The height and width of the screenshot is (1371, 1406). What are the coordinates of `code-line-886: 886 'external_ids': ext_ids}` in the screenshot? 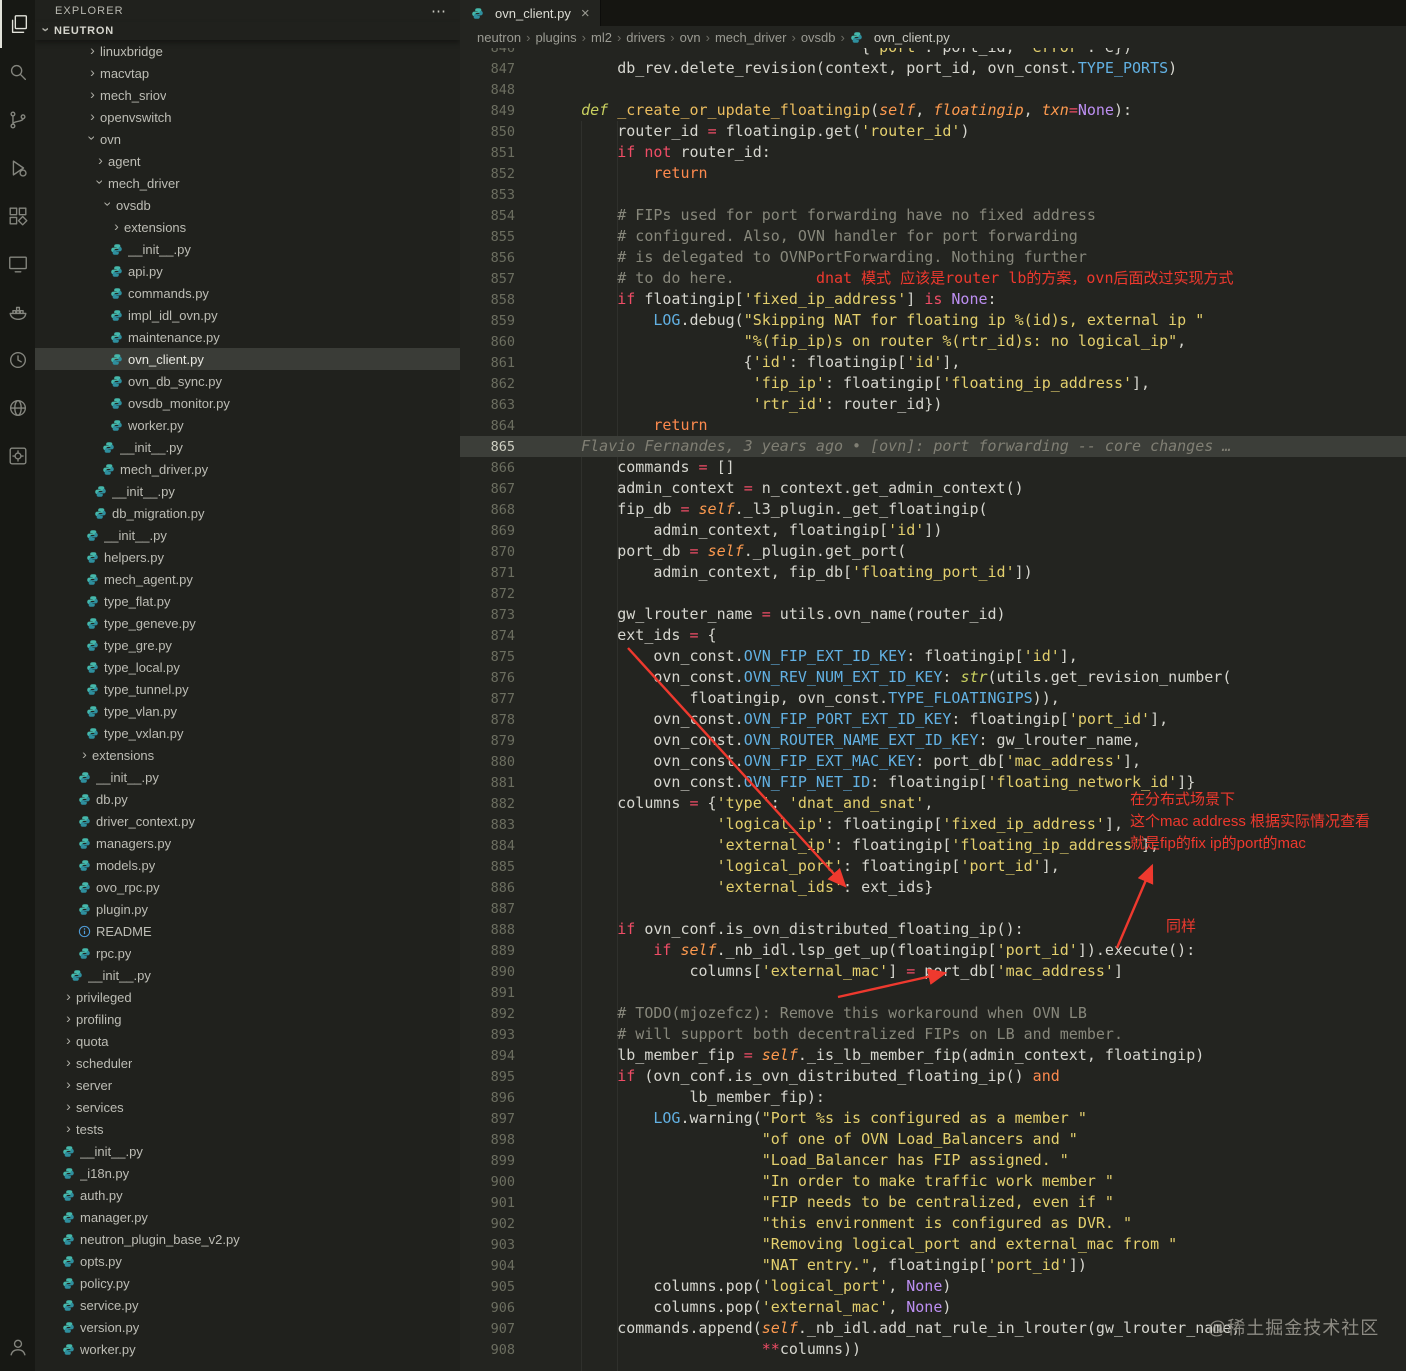 It's located at (933, 887).